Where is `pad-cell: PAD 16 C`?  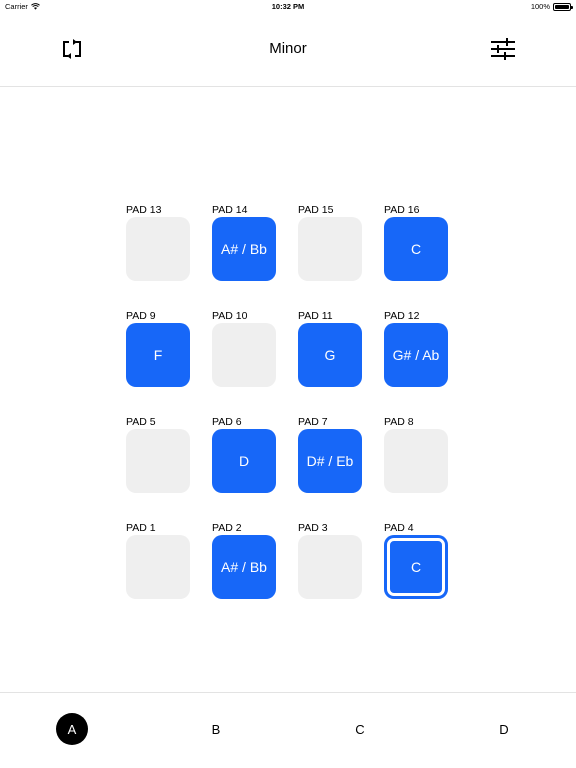 pad-cell: PAD 16 C is located at coordinates (416, 242).